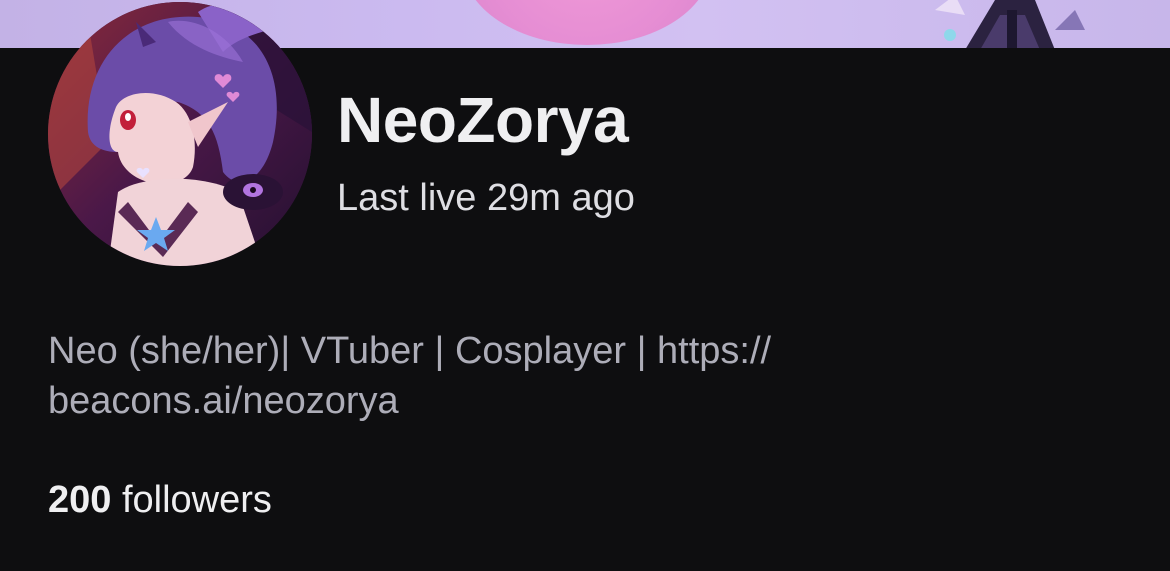 This screenshot has width=1170, height=571. I want to click on followers-count: 200 followers, so click(160, 500).